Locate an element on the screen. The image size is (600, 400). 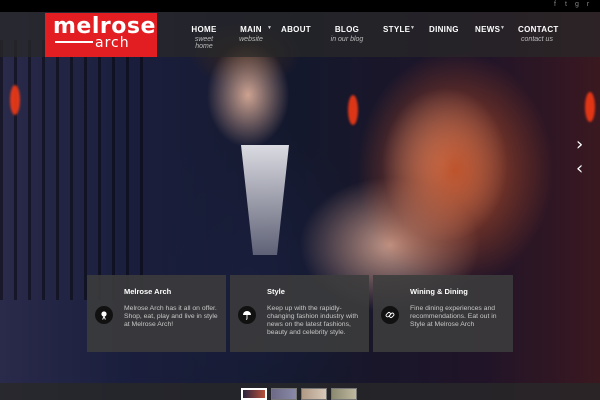
nav-item-blog: BLOG in our blog is located at coordinates (347, 34).